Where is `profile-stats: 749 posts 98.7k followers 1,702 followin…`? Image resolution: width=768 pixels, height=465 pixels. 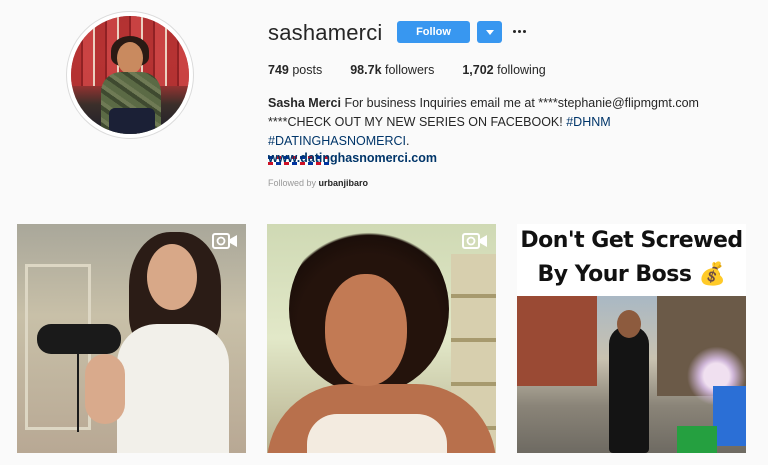 profile-stats: 749 posts 98.7k followers 1,702 followin… is located at coordinates (421, 70).